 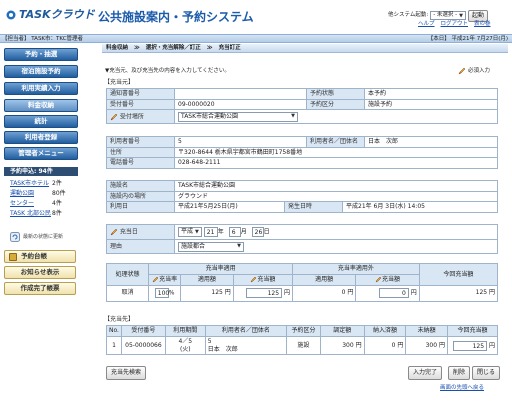 I want to click on home-link: 表の巻, so click(x=482, y=24).